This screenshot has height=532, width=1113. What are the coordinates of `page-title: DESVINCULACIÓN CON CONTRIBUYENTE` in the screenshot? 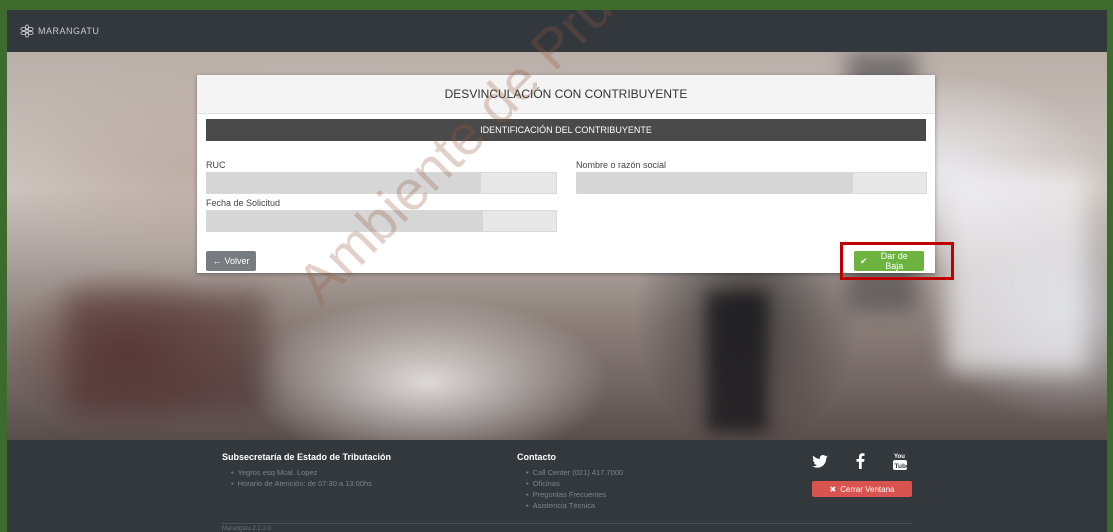 It's located at (566, 94).